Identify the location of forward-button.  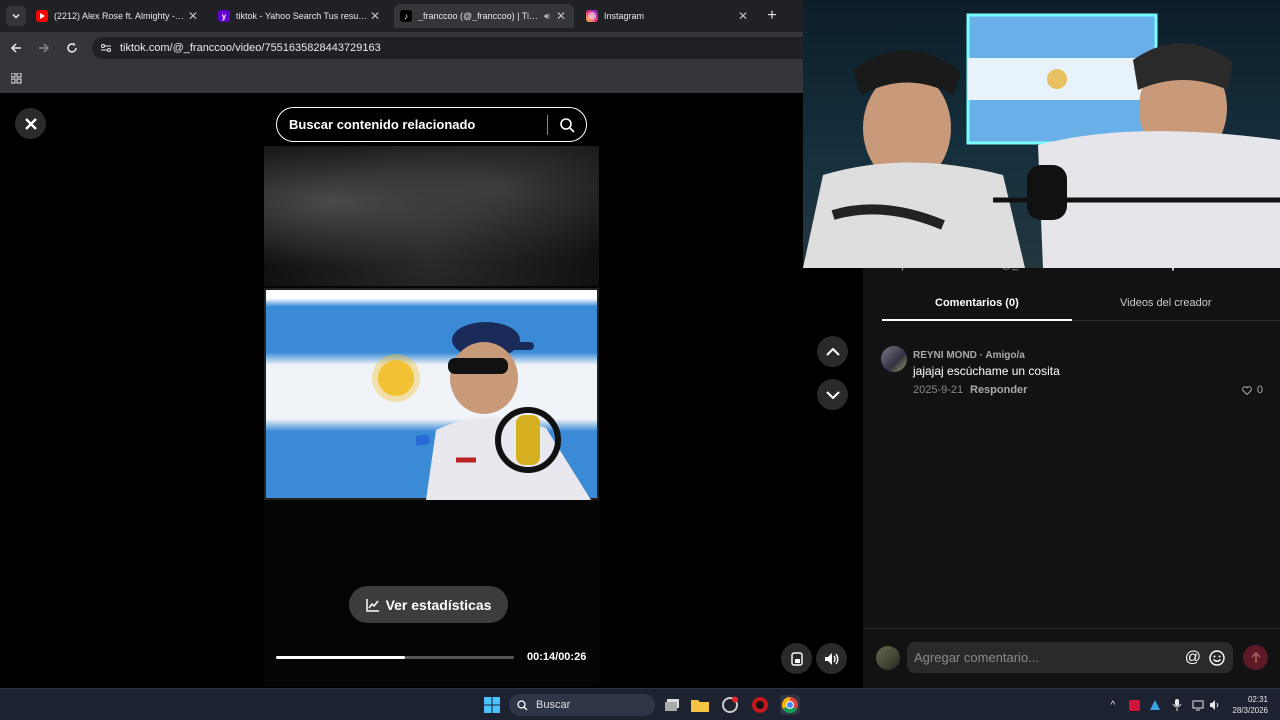
(44, 48).